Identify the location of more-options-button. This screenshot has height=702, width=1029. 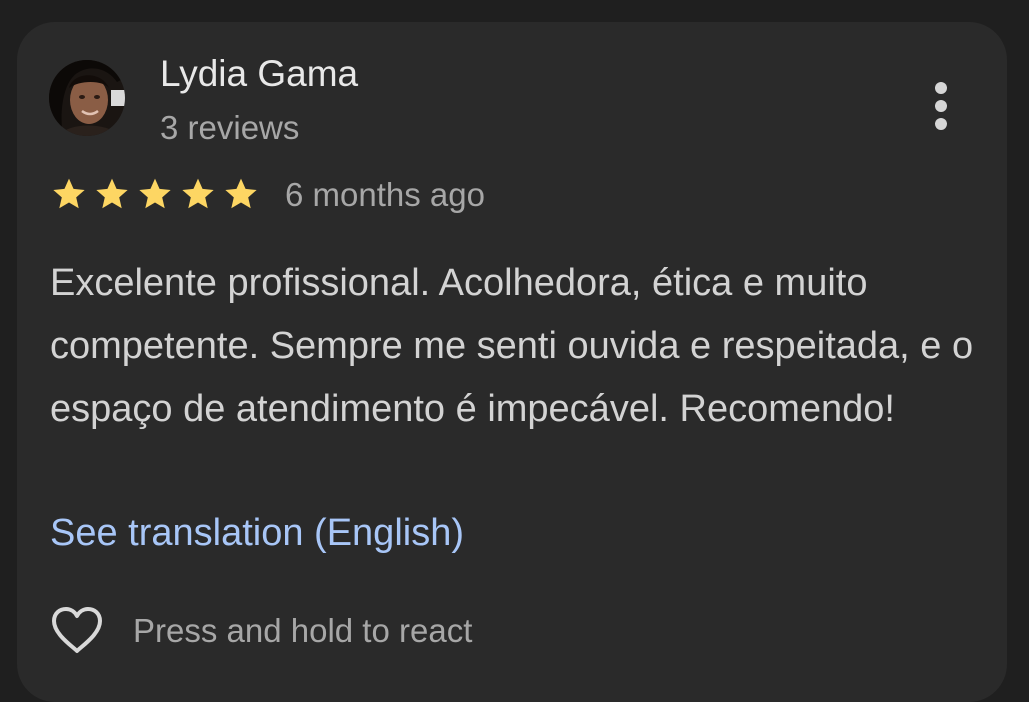
(941, 106).